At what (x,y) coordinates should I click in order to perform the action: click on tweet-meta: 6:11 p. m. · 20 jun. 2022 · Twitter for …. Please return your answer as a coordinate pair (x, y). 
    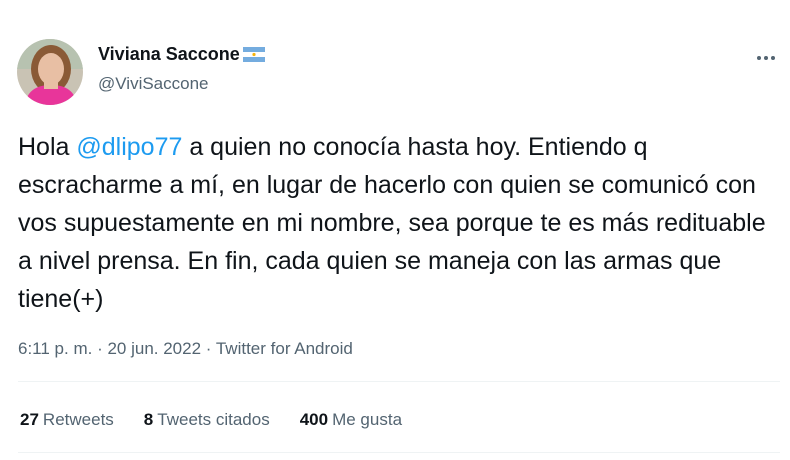
    Looking at the image, I should click on (185, 349).